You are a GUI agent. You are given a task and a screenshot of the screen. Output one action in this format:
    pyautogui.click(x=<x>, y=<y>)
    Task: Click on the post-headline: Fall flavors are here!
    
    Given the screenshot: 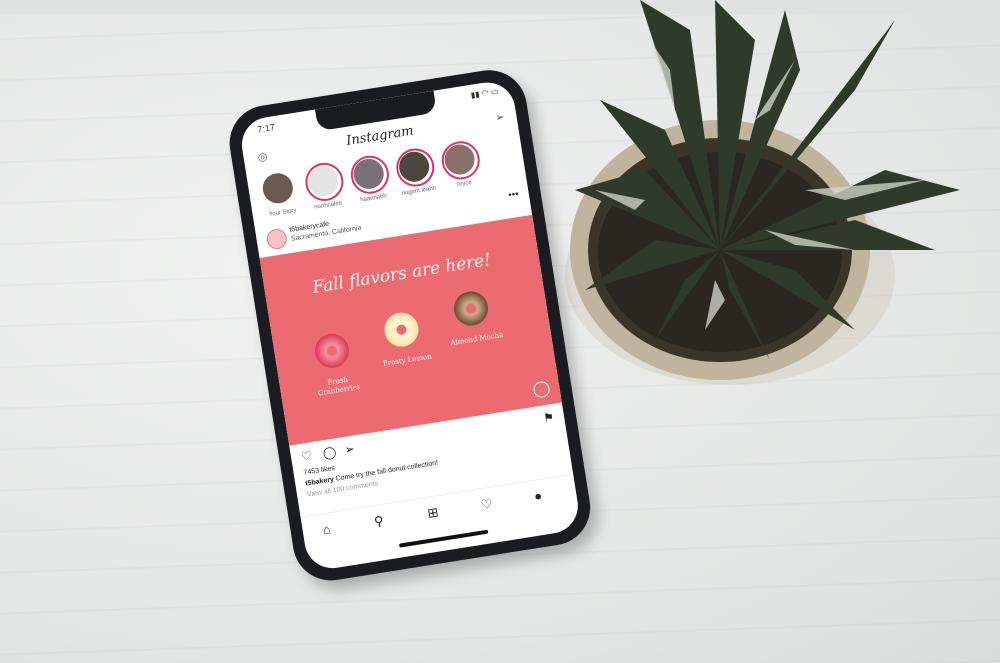 What is the action you would take?
    pyautogui.click(x=402, y=273)
    